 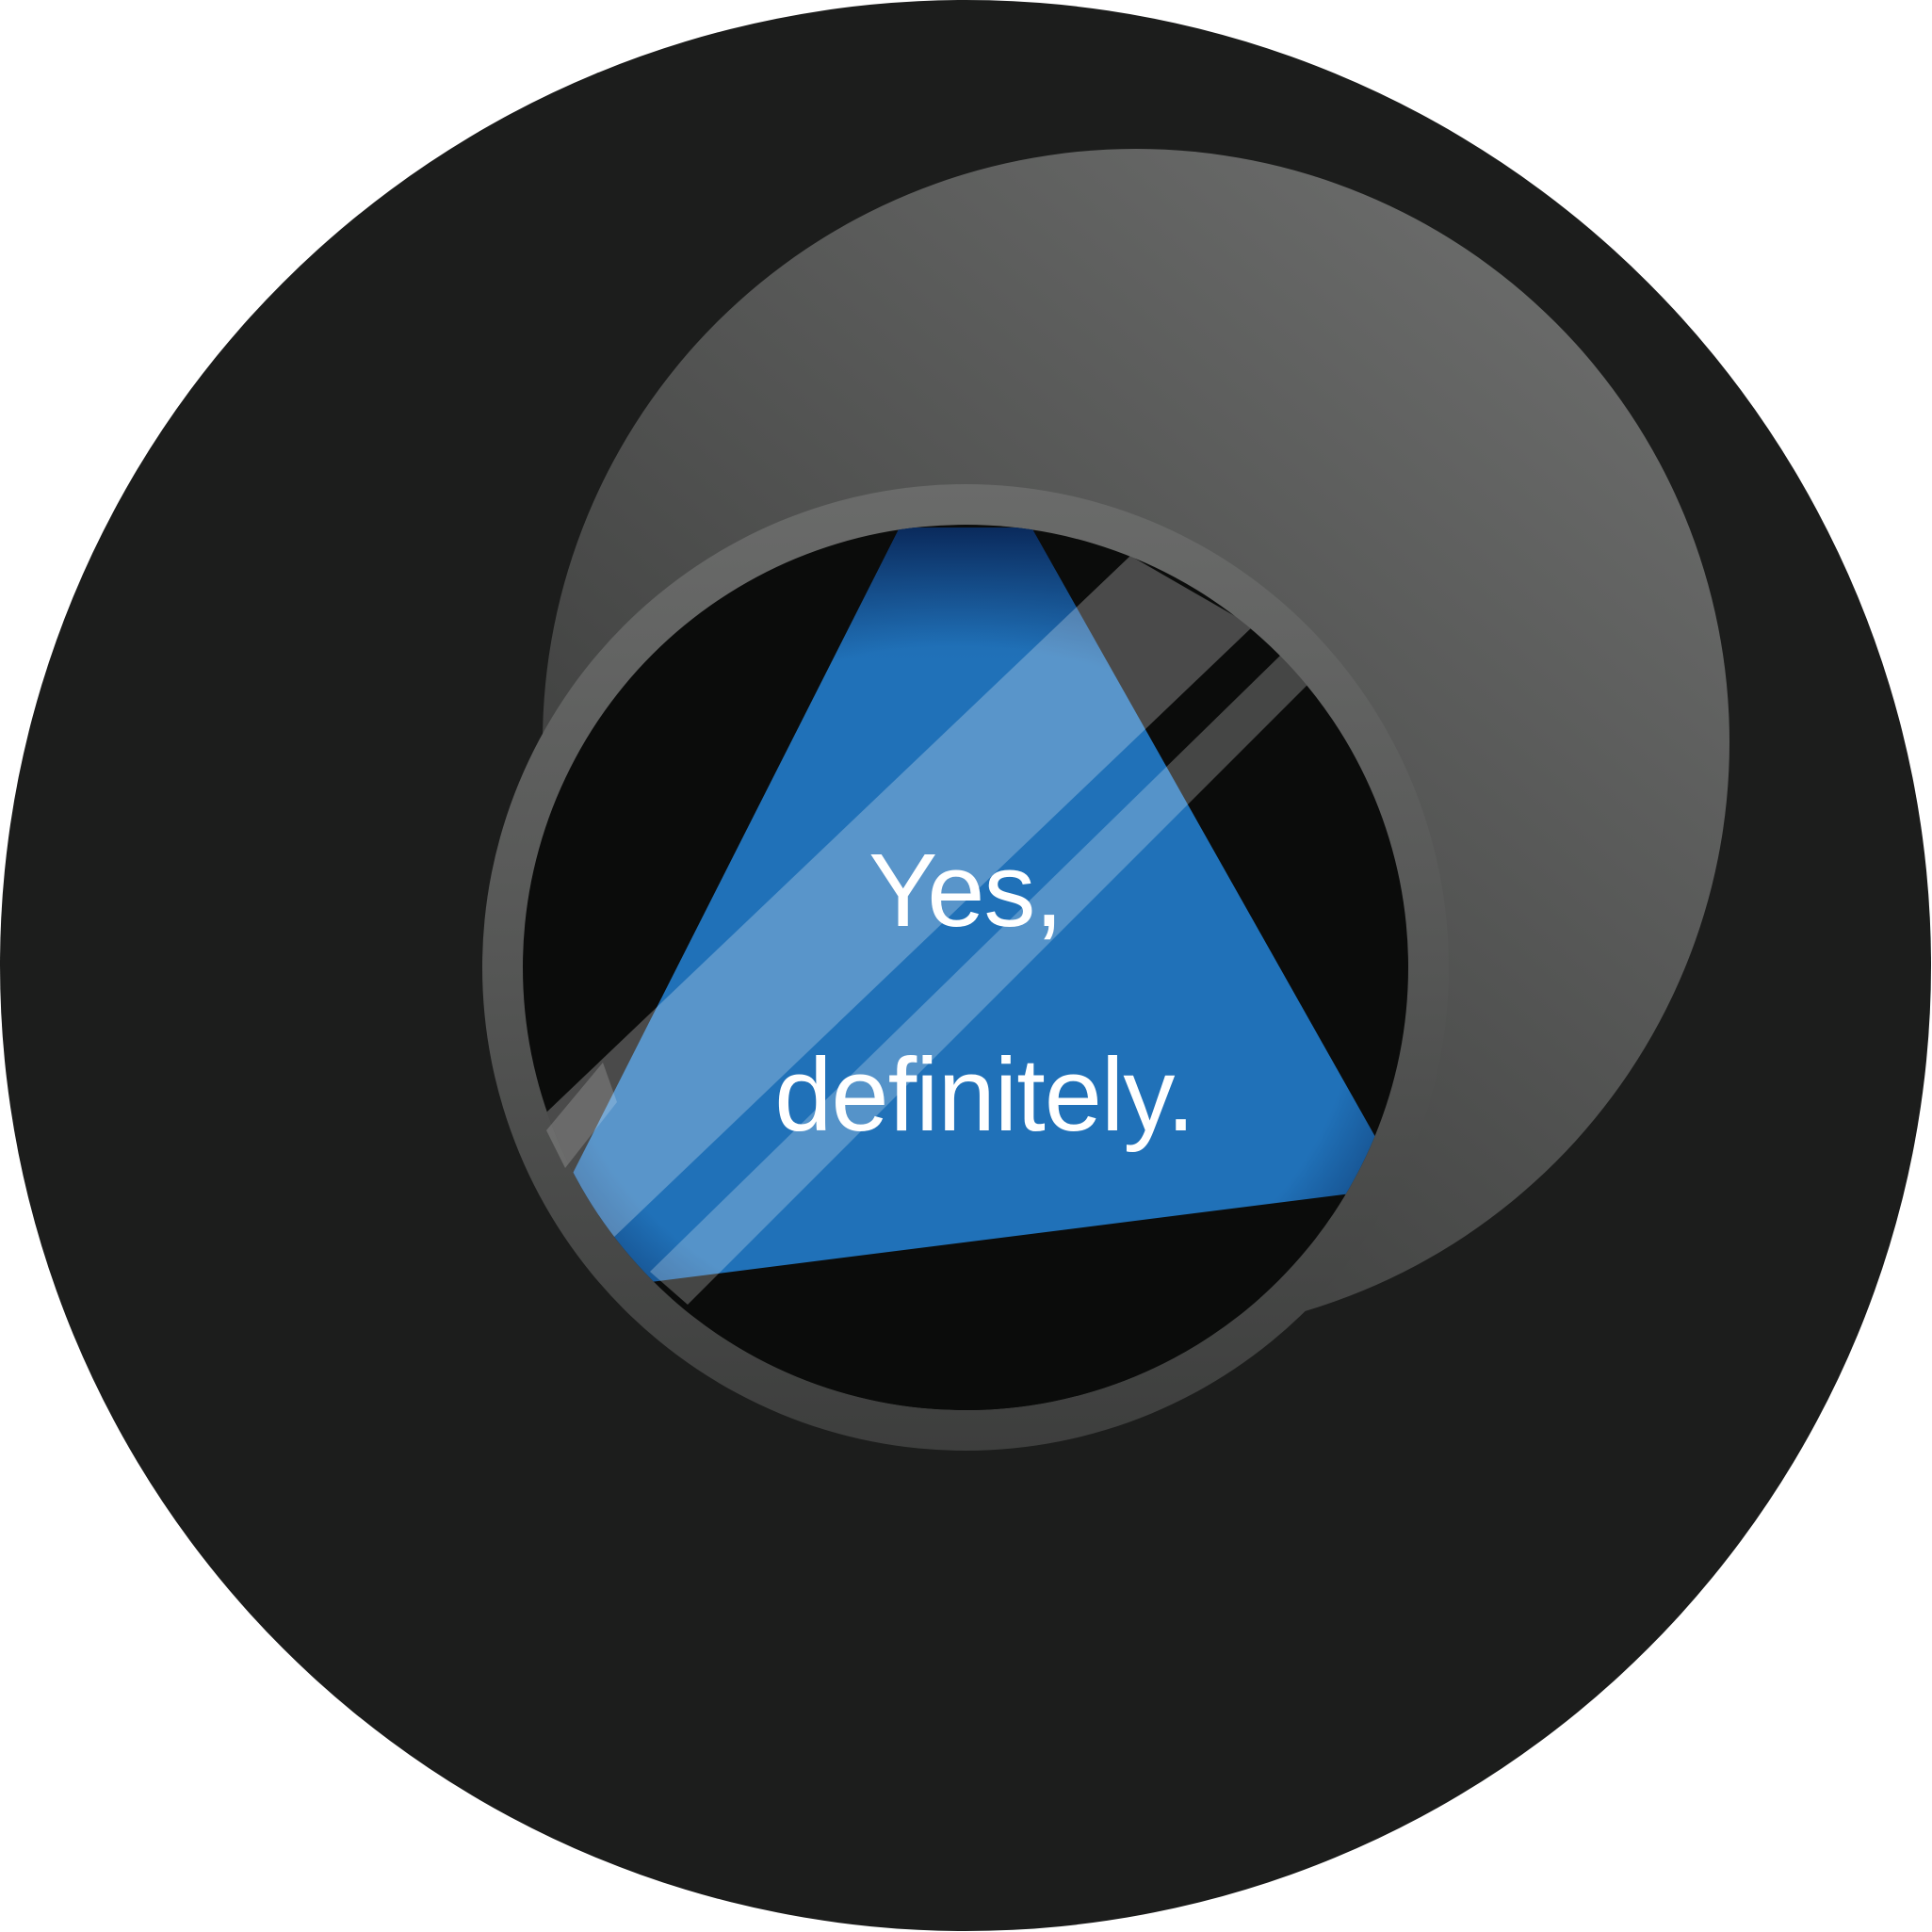 I want to click on answer-text-line-1: Yes,, so click(x=966, y=891).